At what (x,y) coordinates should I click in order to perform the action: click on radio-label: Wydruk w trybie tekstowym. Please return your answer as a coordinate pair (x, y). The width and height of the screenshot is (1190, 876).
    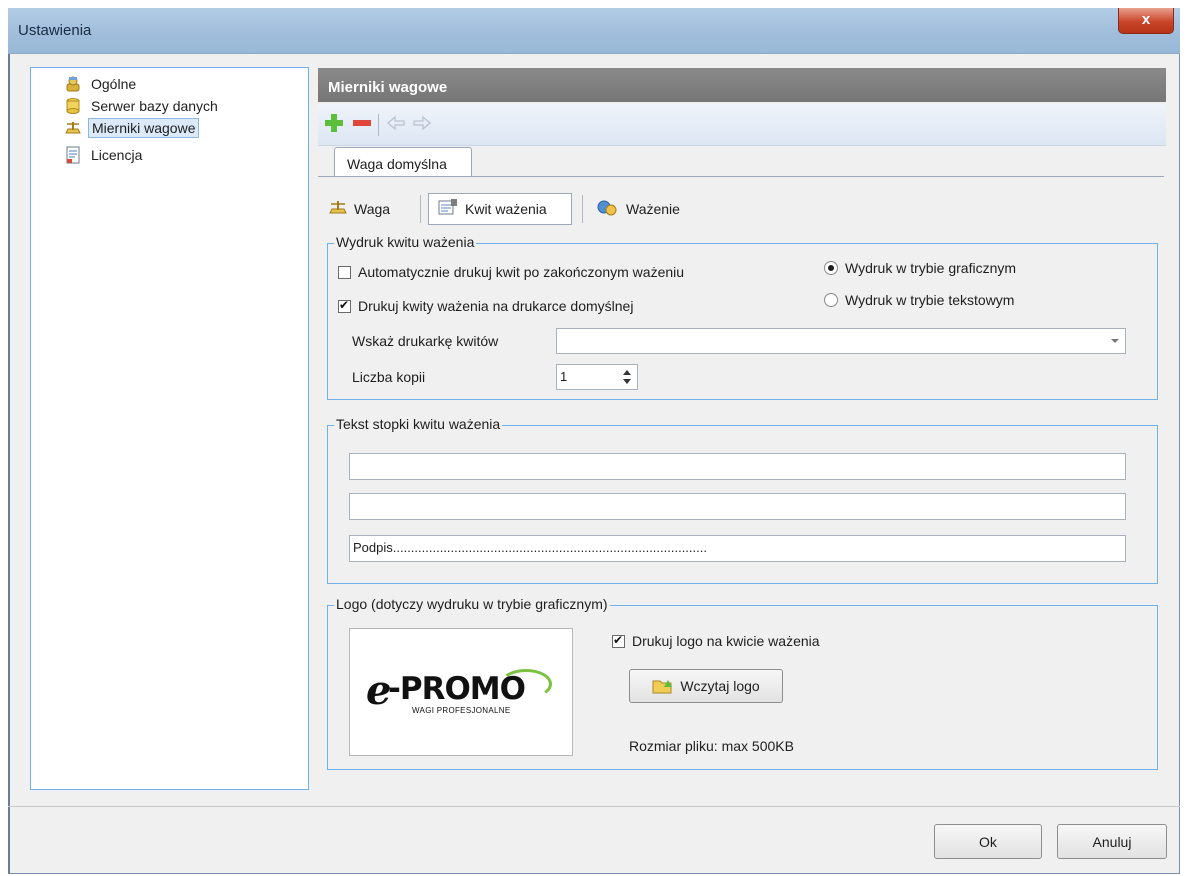
    Looking at the image, I should click on (930, 300).